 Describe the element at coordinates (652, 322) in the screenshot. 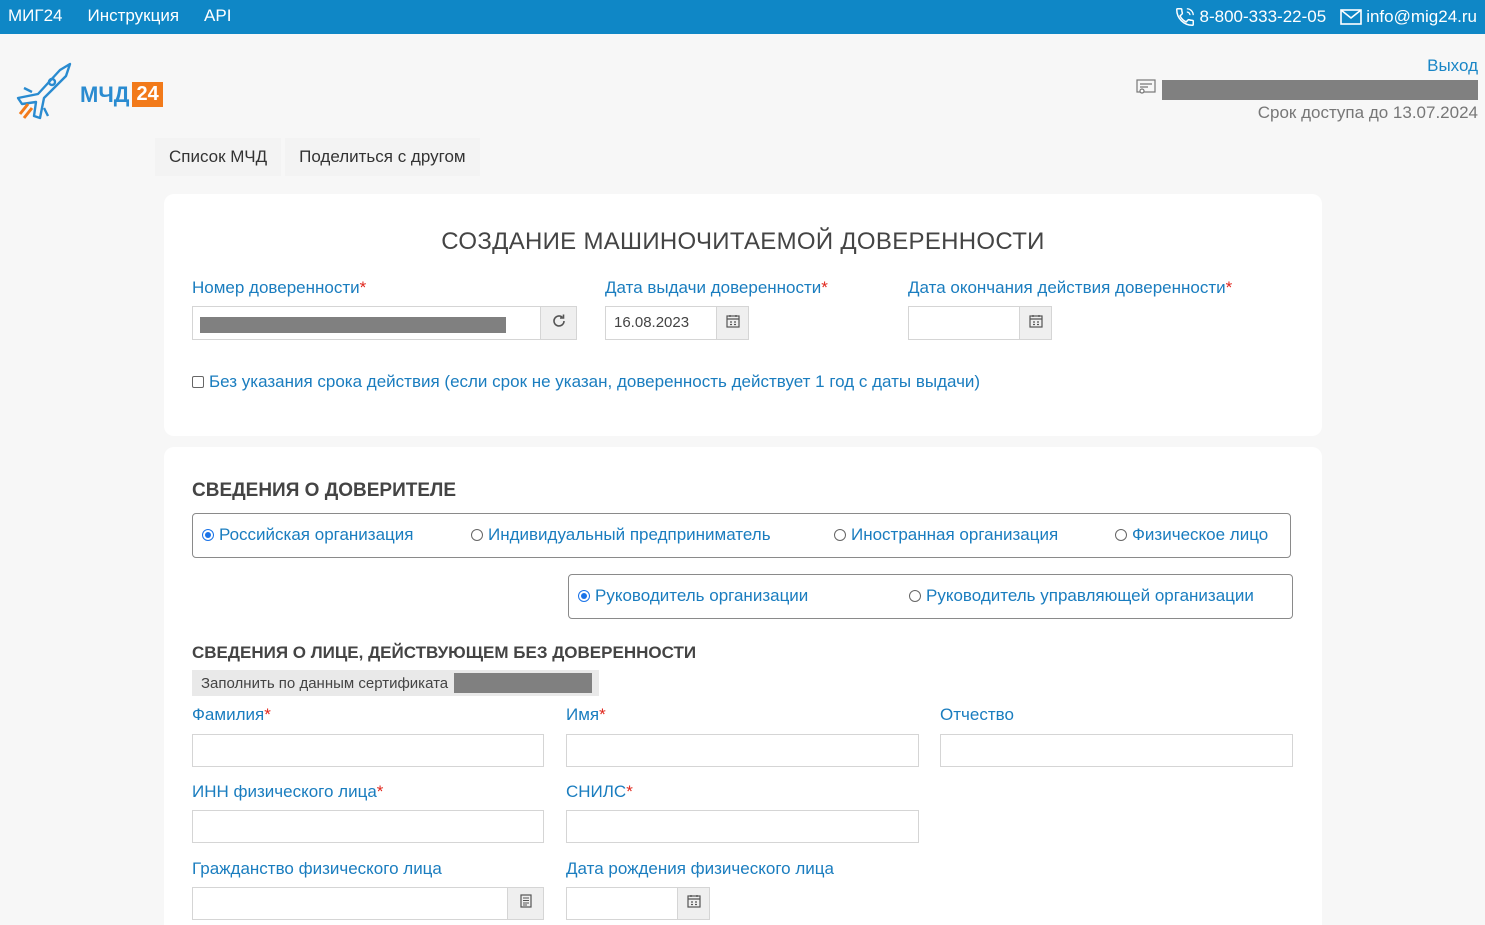

I see `issue-date-value: 16.08.2023` at that location.